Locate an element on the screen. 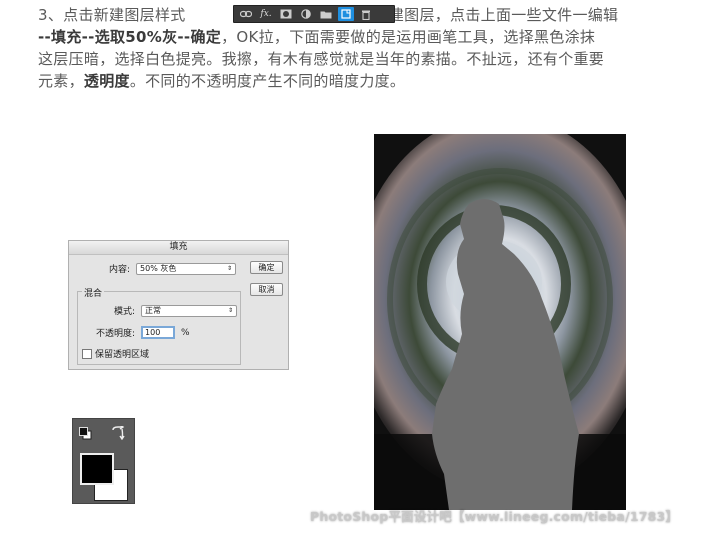 The width and height of the screenshot is (713, 533). layer-style-toolbar: fx. is located at coordinates (314, 14).